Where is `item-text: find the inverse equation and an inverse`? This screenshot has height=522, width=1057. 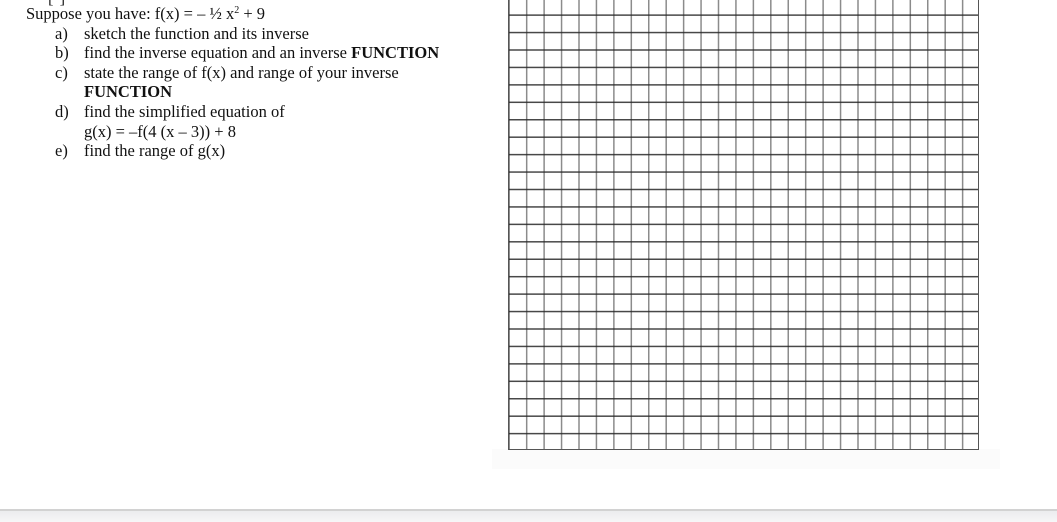 item-text: find the inverse equation and an inverse is located at coordinates (218, 53).